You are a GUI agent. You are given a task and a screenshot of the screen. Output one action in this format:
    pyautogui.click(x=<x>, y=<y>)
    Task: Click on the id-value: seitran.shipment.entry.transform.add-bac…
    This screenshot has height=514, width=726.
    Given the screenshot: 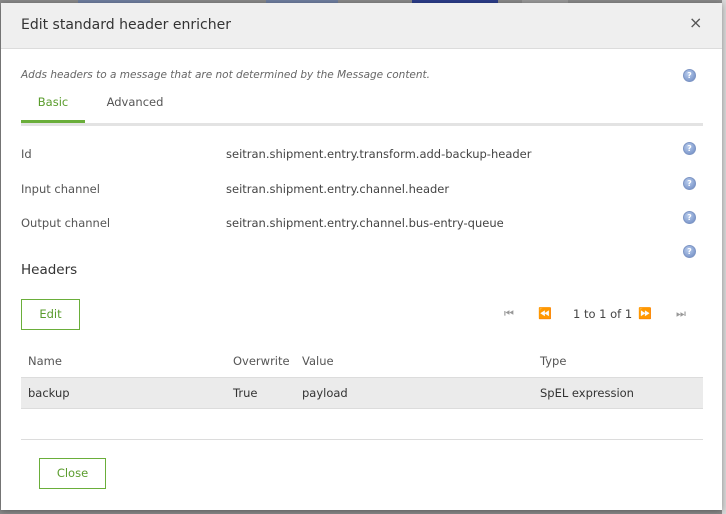 What is the action you would take?
    pyautogui.click(x=378, y=154)
    